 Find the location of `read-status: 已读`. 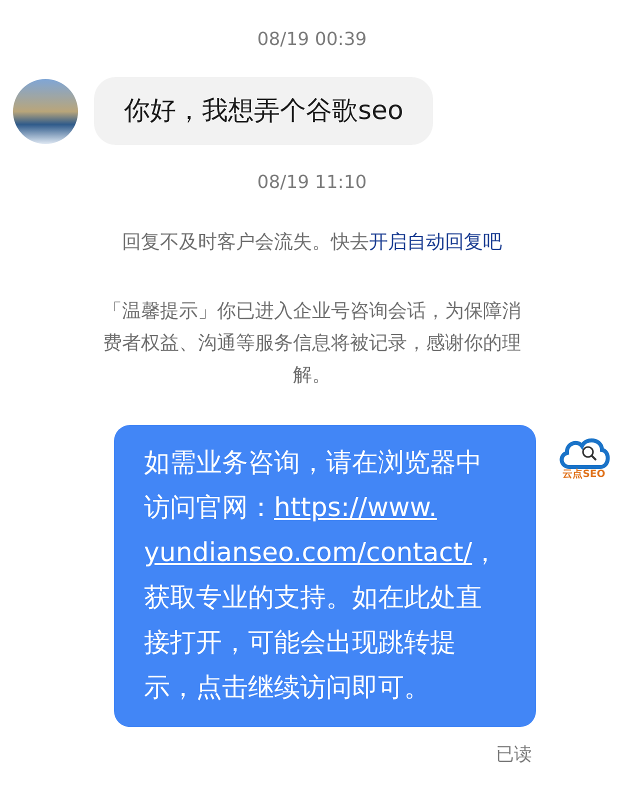

read-status: 已读 is located at coordinates (514, 754).